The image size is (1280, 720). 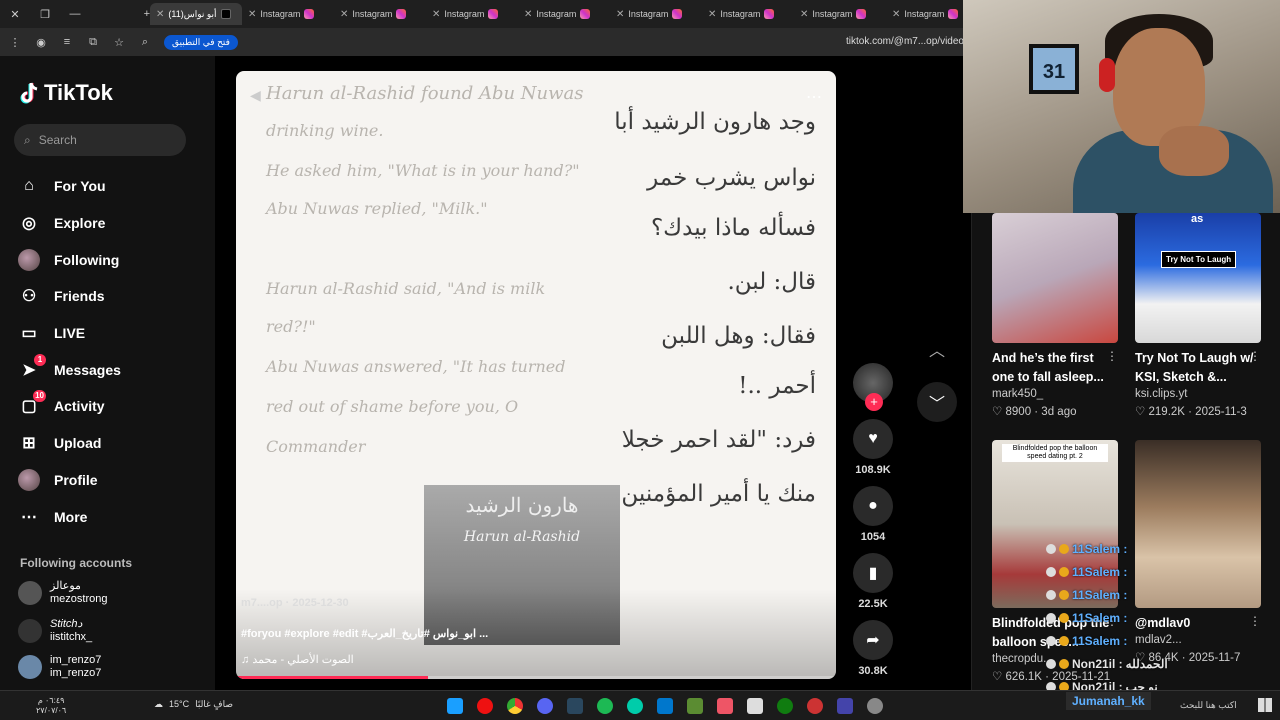 What do you see at coordinates (416, 366) in the screenshot?
I see `english-line: Abu Nuwas answered, "It has turned` at bounding box center [416, 366].